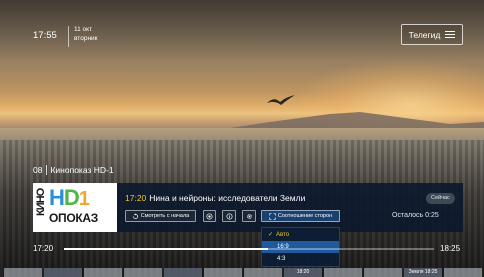 The image size is (484, 277). I want to click on teleguide-button: Телегид, so click(432, 34).